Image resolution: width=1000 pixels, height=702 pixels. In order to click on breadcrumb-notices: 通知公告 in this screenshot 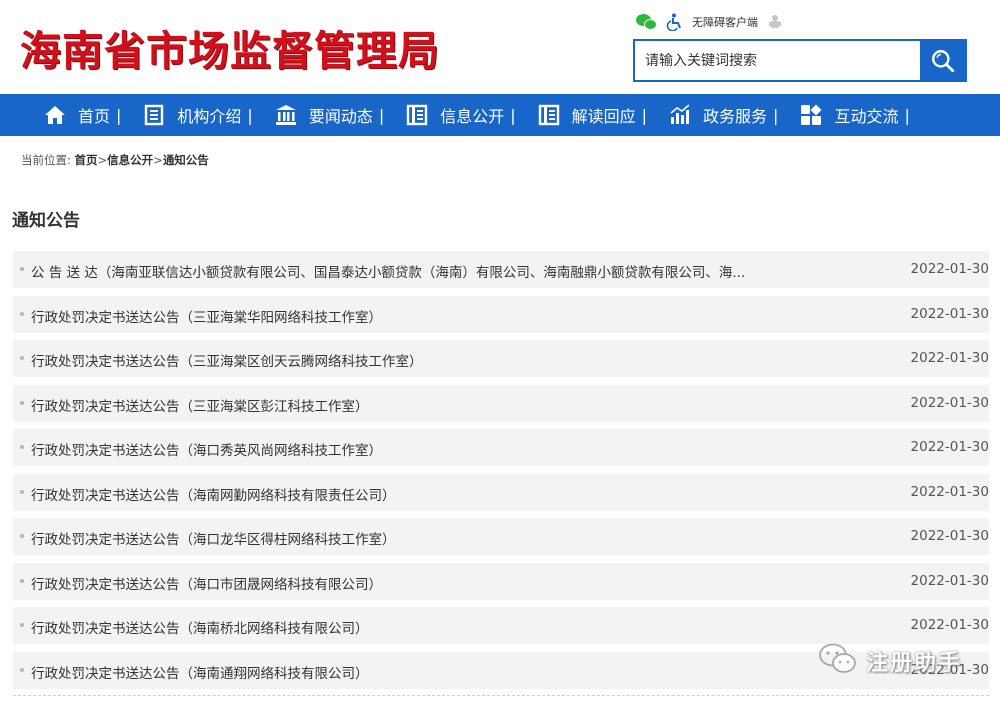, I will do `click(186, 160)`.